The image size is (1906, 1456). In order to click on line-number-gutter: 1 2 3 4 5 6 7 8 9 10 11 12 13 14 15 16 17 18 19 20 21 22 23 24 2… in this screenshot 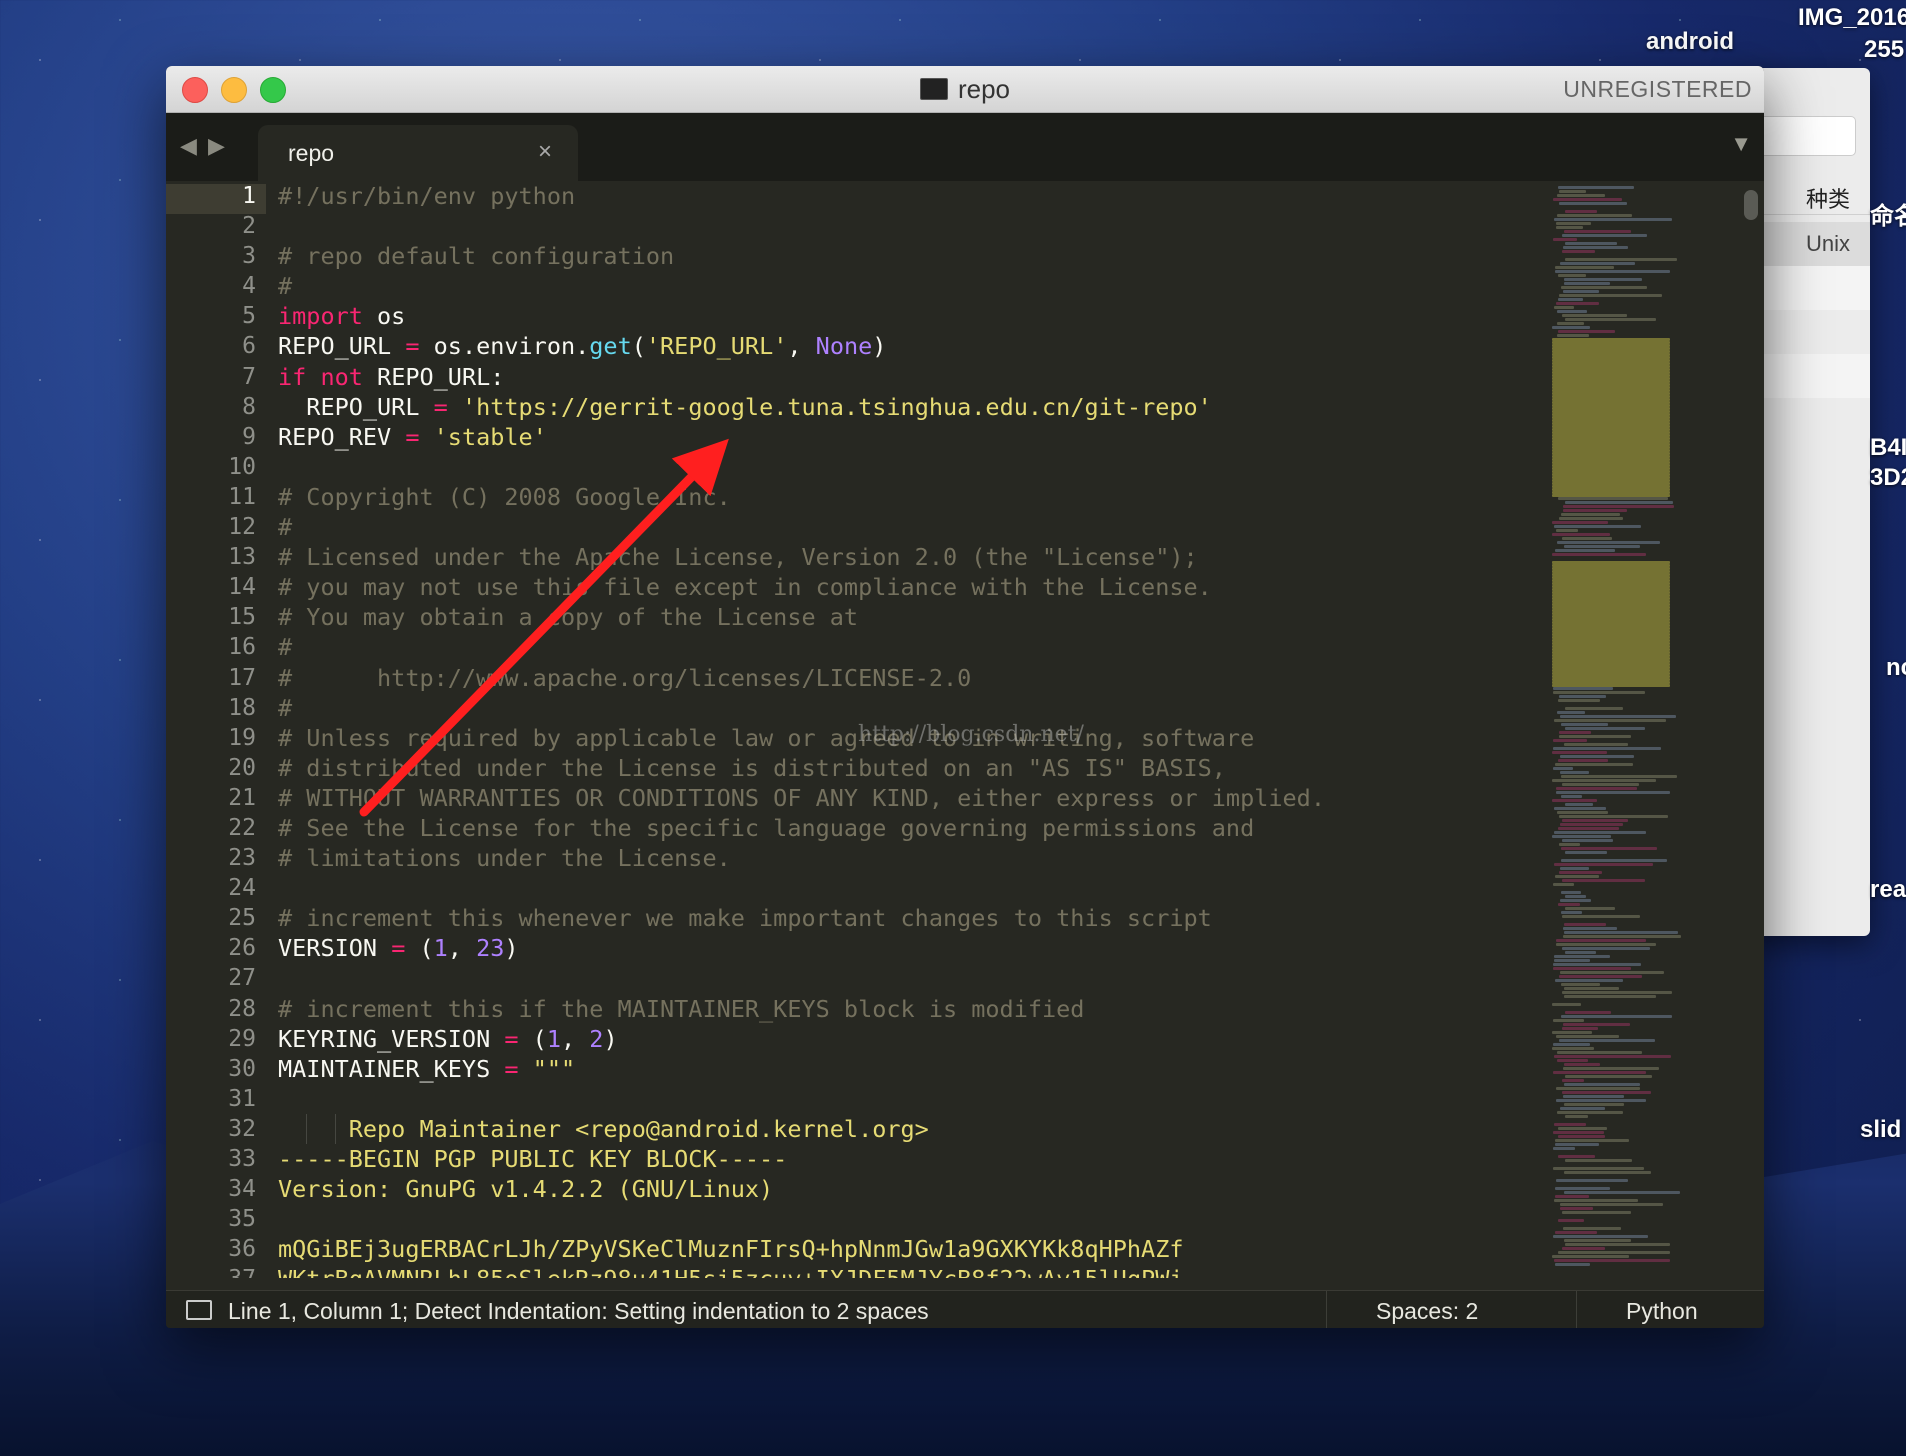, I will do `click(216, 729)`.